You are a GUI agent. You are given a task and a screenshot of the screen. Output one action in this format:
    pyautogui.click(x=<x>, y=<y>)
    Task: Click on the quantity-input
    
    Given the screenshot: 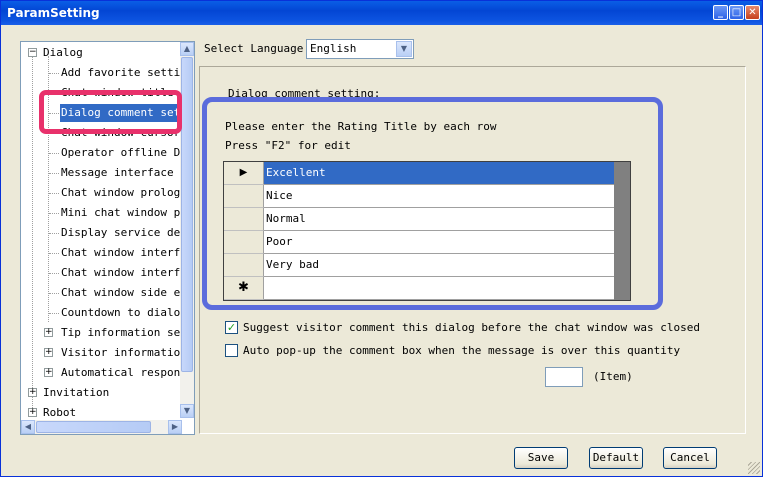 What is the action you would take?
    pyautogui.click(x=564, y=377)
    